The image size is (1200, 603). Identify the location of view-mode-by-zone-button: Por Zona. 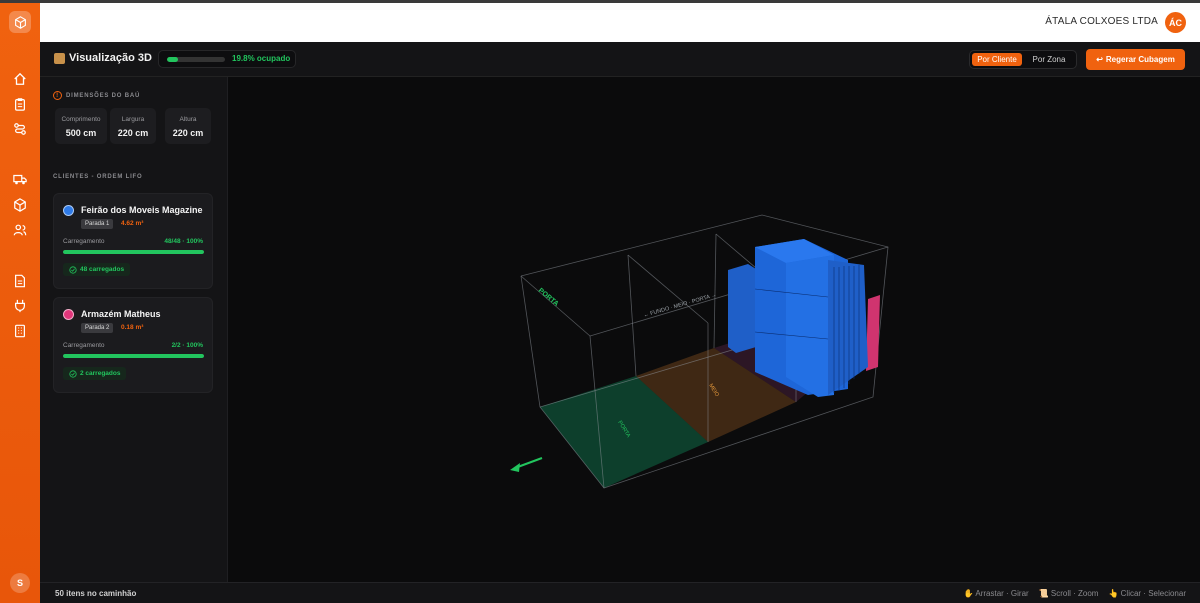
(1049, 59).